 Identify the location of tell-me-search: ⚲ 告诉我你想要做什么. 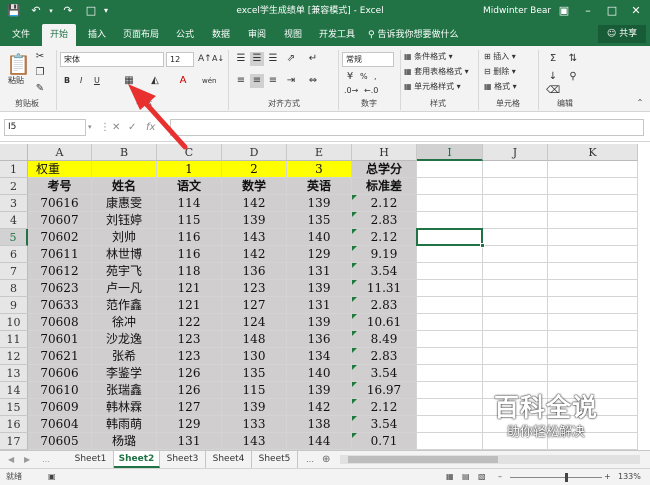
(413, 35).